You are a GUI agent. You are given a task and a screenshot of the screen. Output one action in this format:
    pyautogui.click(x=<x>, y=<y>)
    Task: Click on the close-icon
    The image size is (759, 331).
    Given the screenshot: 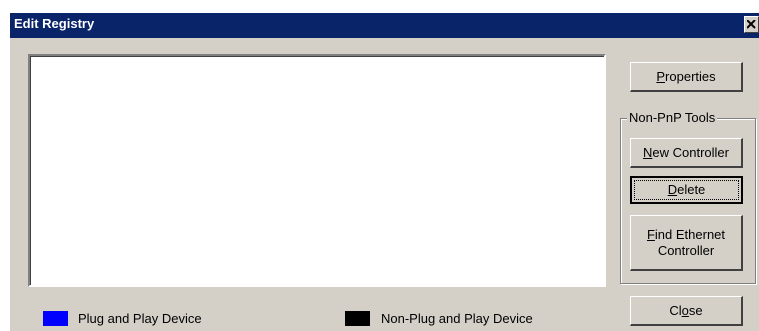 What is the action you would take?
    pyautogui.click(x=751, y=24)
    